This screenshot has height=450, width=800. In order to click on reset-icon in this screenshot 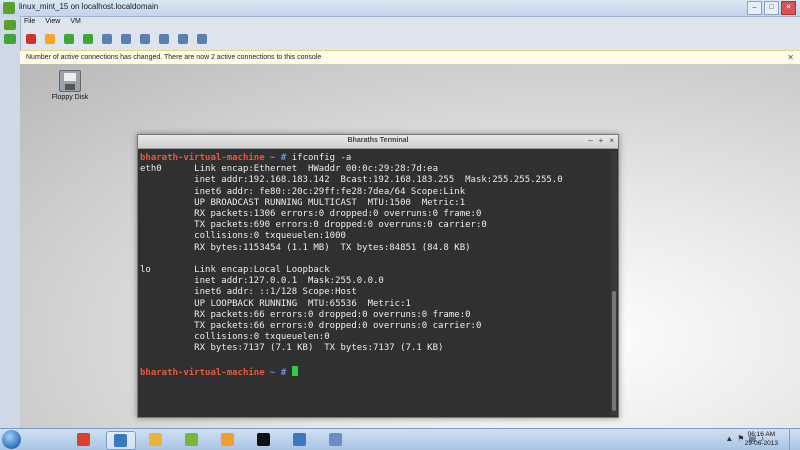, I will do `click(88, 39)`.